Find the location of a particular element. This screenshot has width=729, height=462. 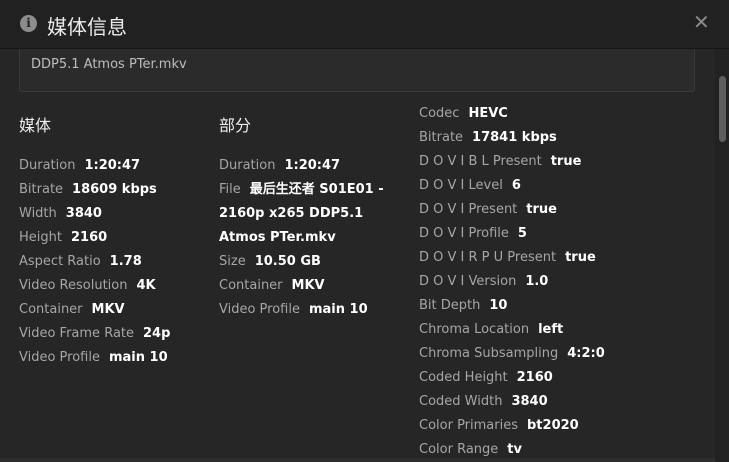

close-icon: ✕ is located at coordinates (701, 22).